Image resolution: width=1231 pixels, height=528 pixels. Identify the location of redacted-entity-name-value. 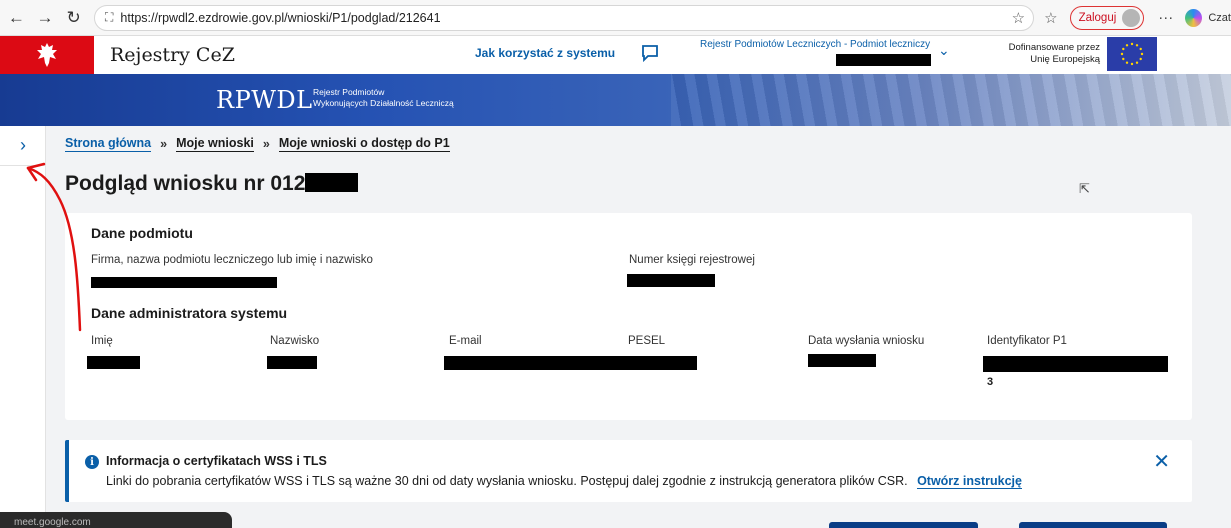
(184, 282).